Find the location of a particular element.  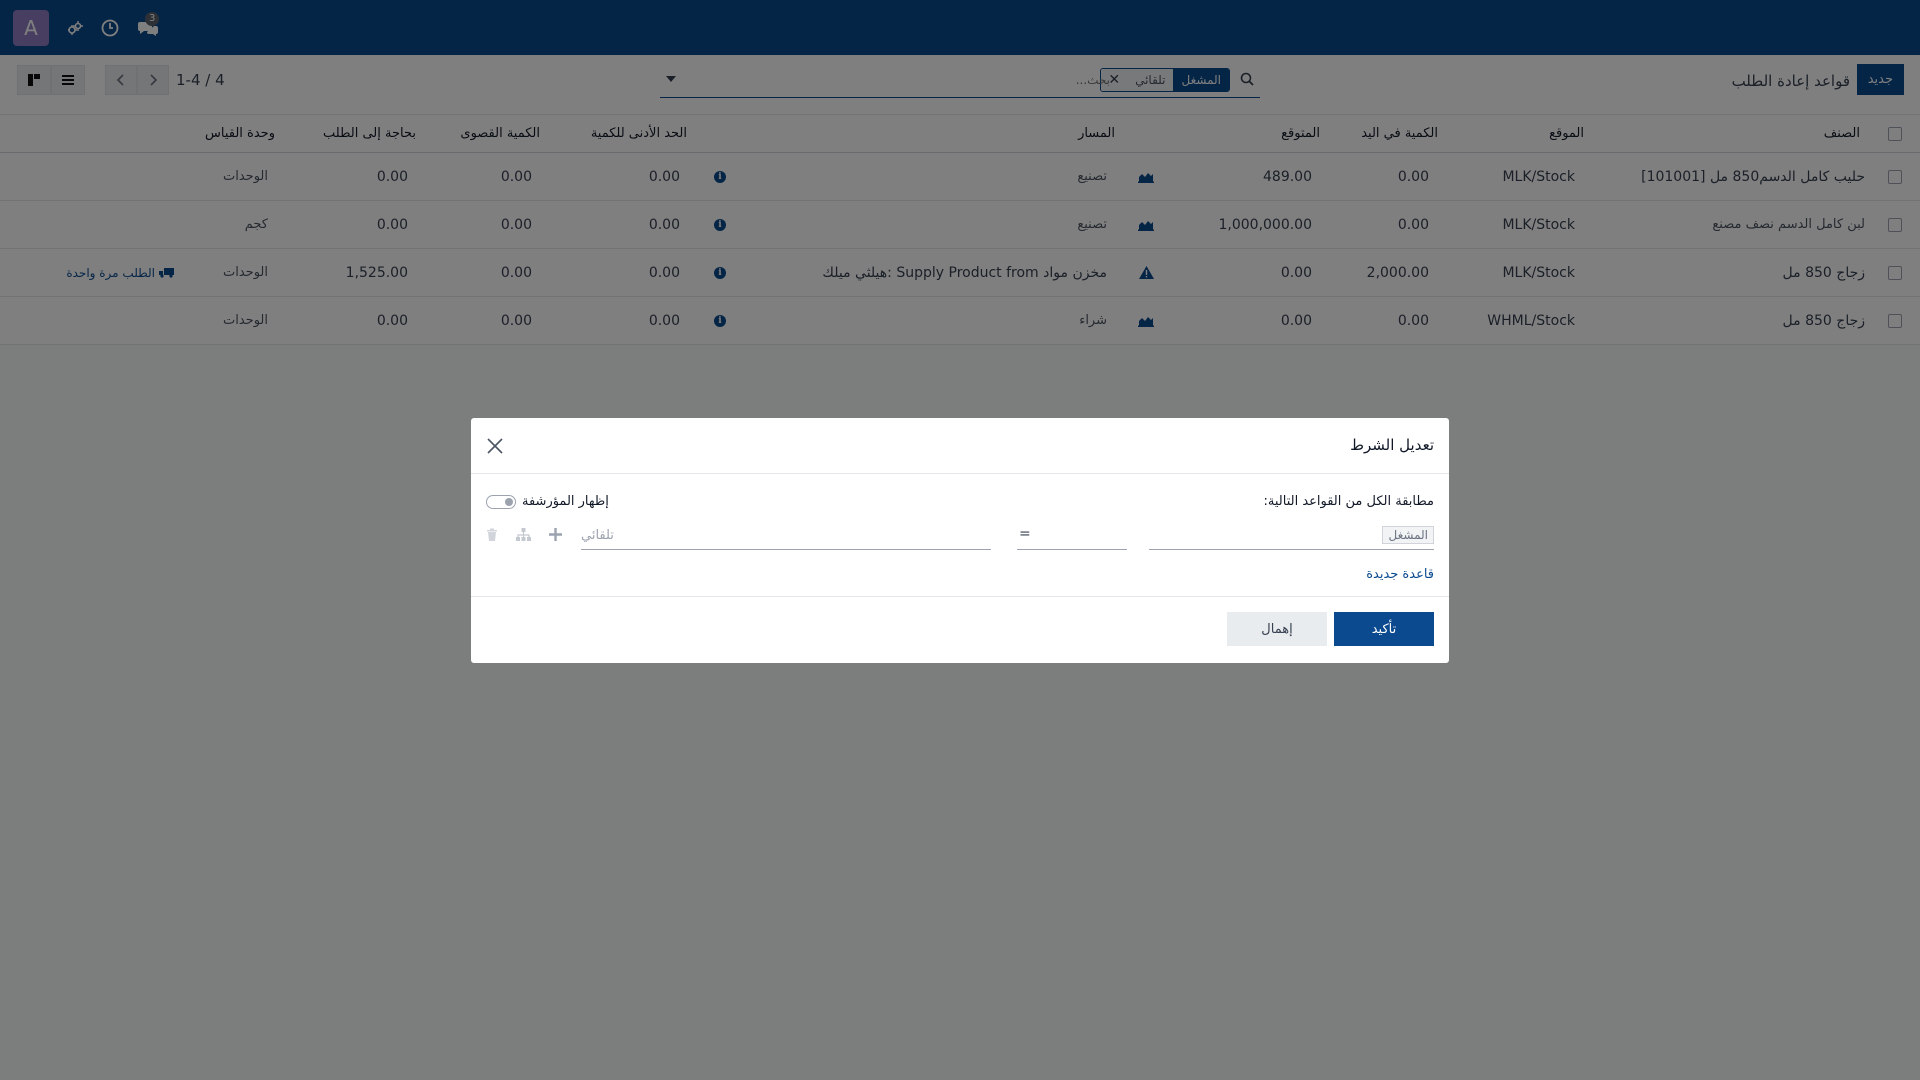

confirm-button: تأكيد is located at coordinates (1384, 629).